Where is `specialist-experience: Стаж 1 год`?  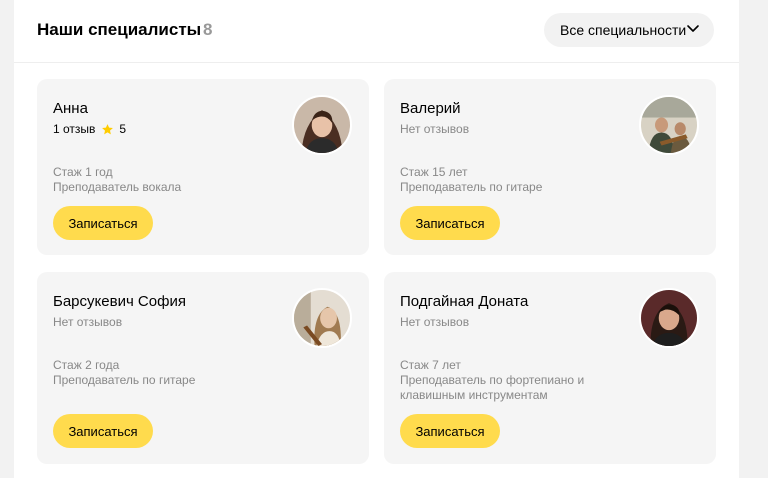 specialist-experience: Стаж 1 год is located at coordinates (83, 172).